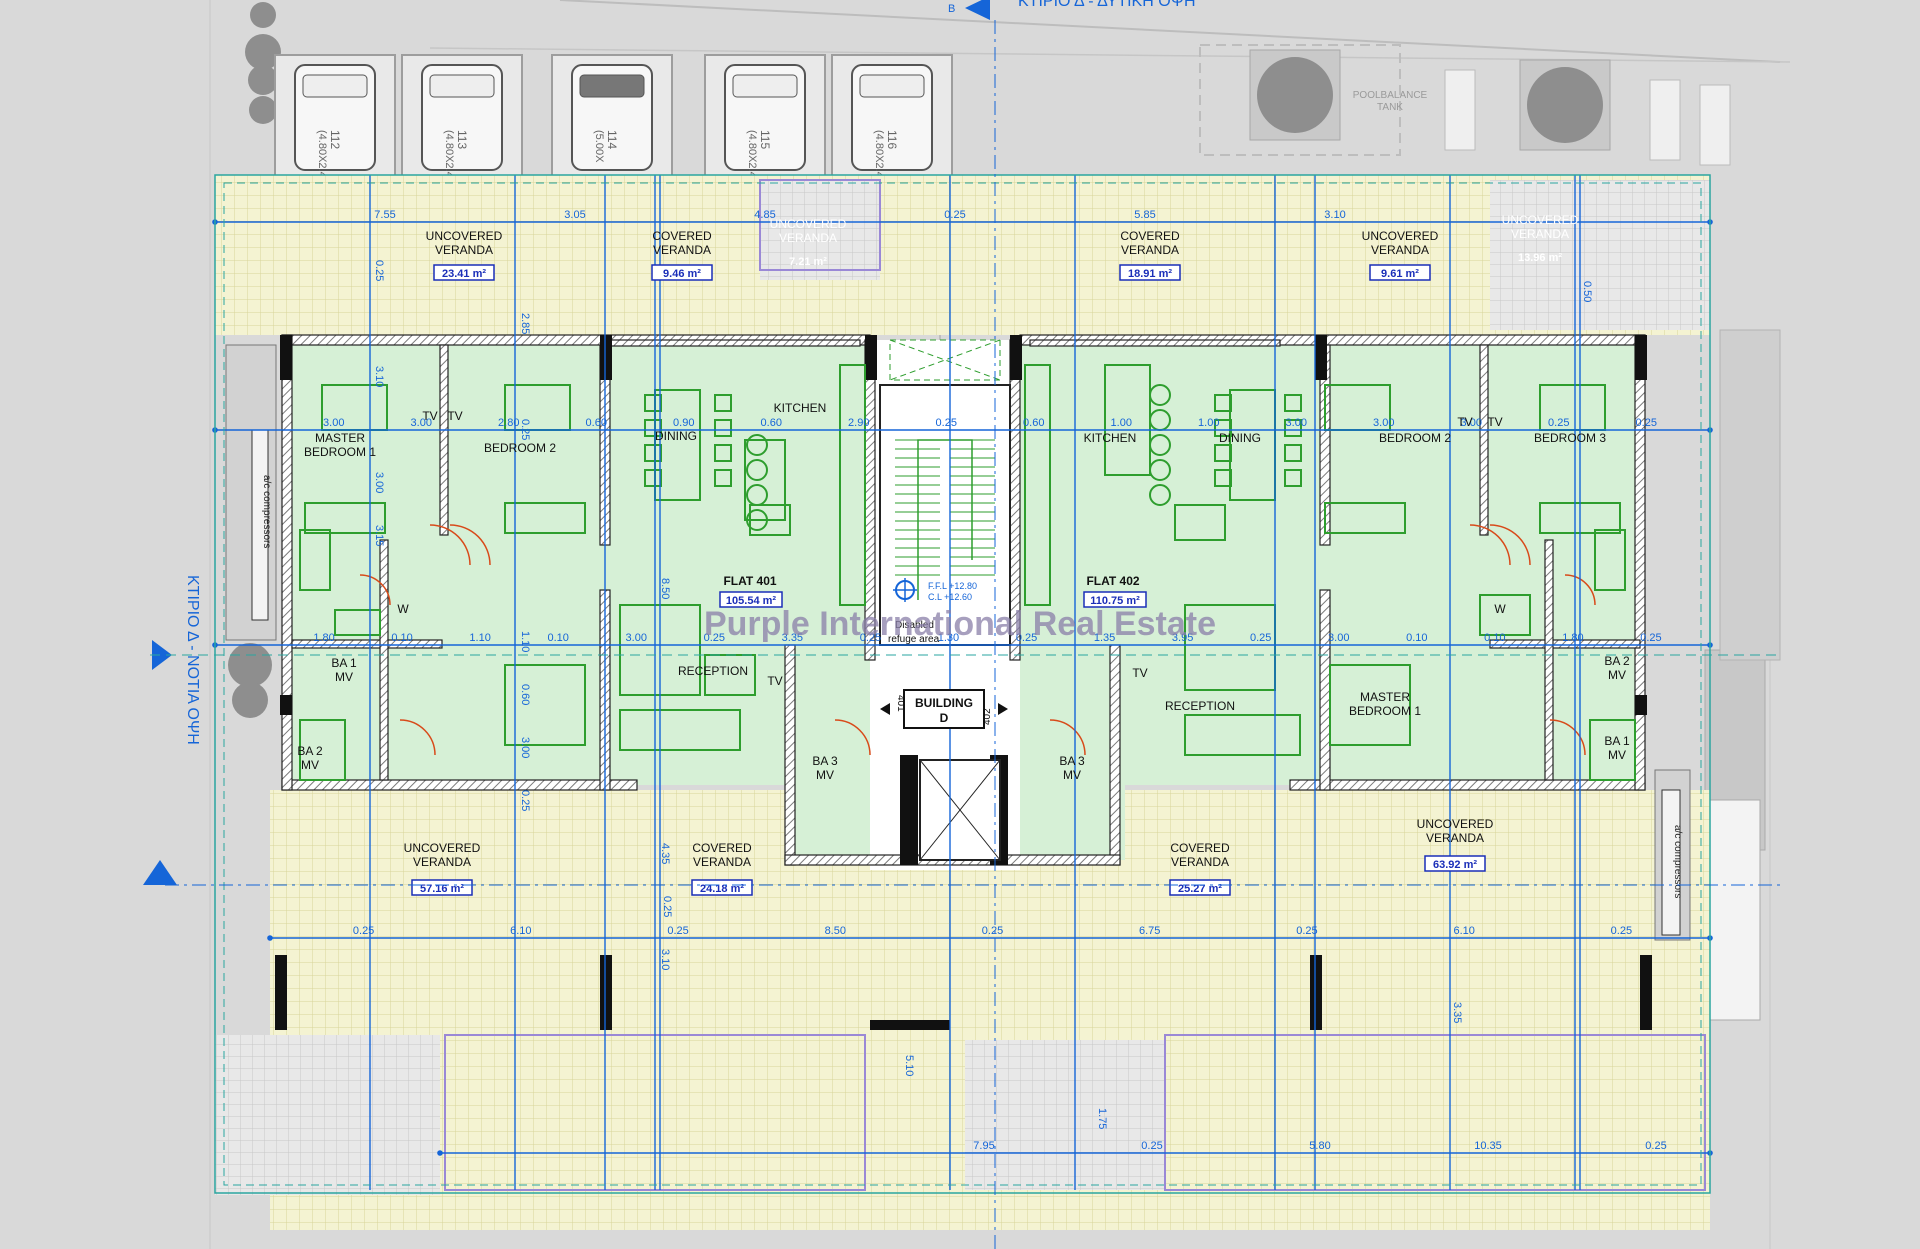 The width and height of the screenshot is (1920, 1249). What do you see at coordinates (1655, 1146) in the screenshot?
I see `dim-label-bottom: 0.25` at bounding box center [1655, 1146].